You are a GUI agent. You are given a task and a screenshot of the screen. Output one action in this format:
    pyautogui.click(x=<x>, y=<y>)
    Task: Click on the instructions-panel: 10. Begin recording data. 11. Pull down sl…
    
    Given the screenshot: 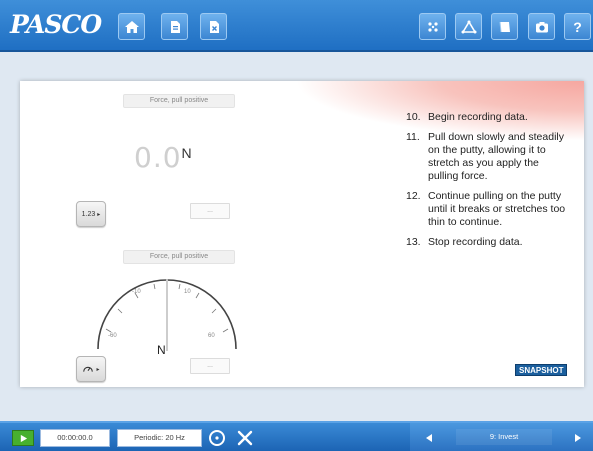 What is the action you would take?
    pyautogui.click(x=488, y=183)
    